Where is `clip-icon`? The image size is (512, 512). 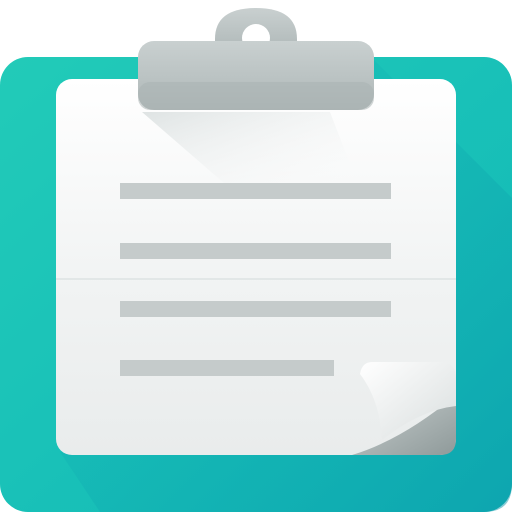 clip-icon is located at coordinates (256, 59).